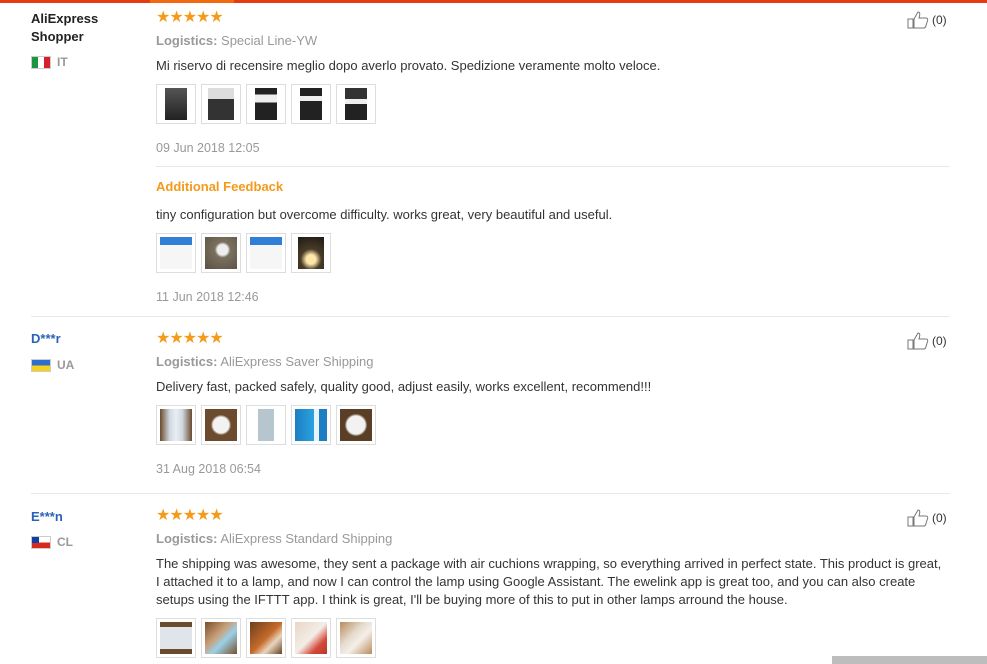 The height and width of the screenshot is (664, 987). What do you see at coordinates (269, 40) in the screenshot?
I see `logistics-value: Special Line-YW` at bounding box center [269, 40].